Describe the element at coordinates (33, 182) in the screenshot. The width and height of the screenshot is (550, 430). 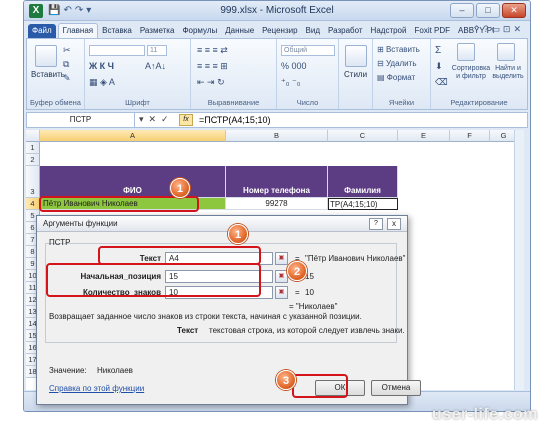
I see `row-header-3: 3` at that location.